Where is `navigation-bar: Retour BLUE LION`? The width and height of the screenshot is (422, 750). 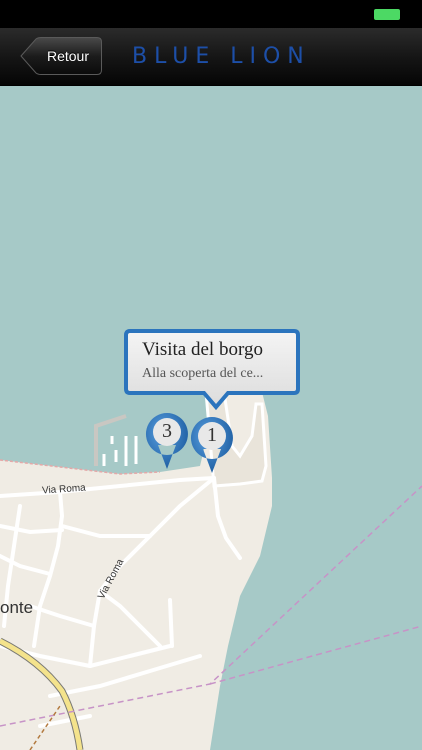 navigation-bar: Retour BLUE LION is located at coordinates (211, 57).